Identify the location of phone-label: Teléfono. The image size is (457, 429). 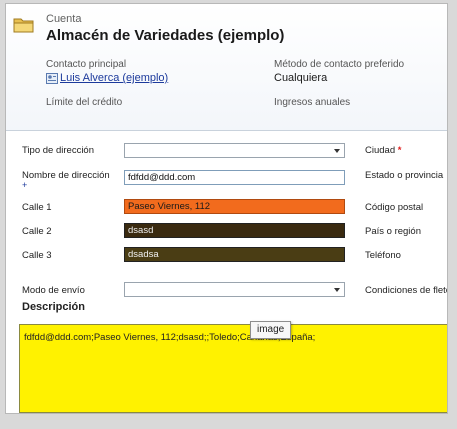
(383, 255).